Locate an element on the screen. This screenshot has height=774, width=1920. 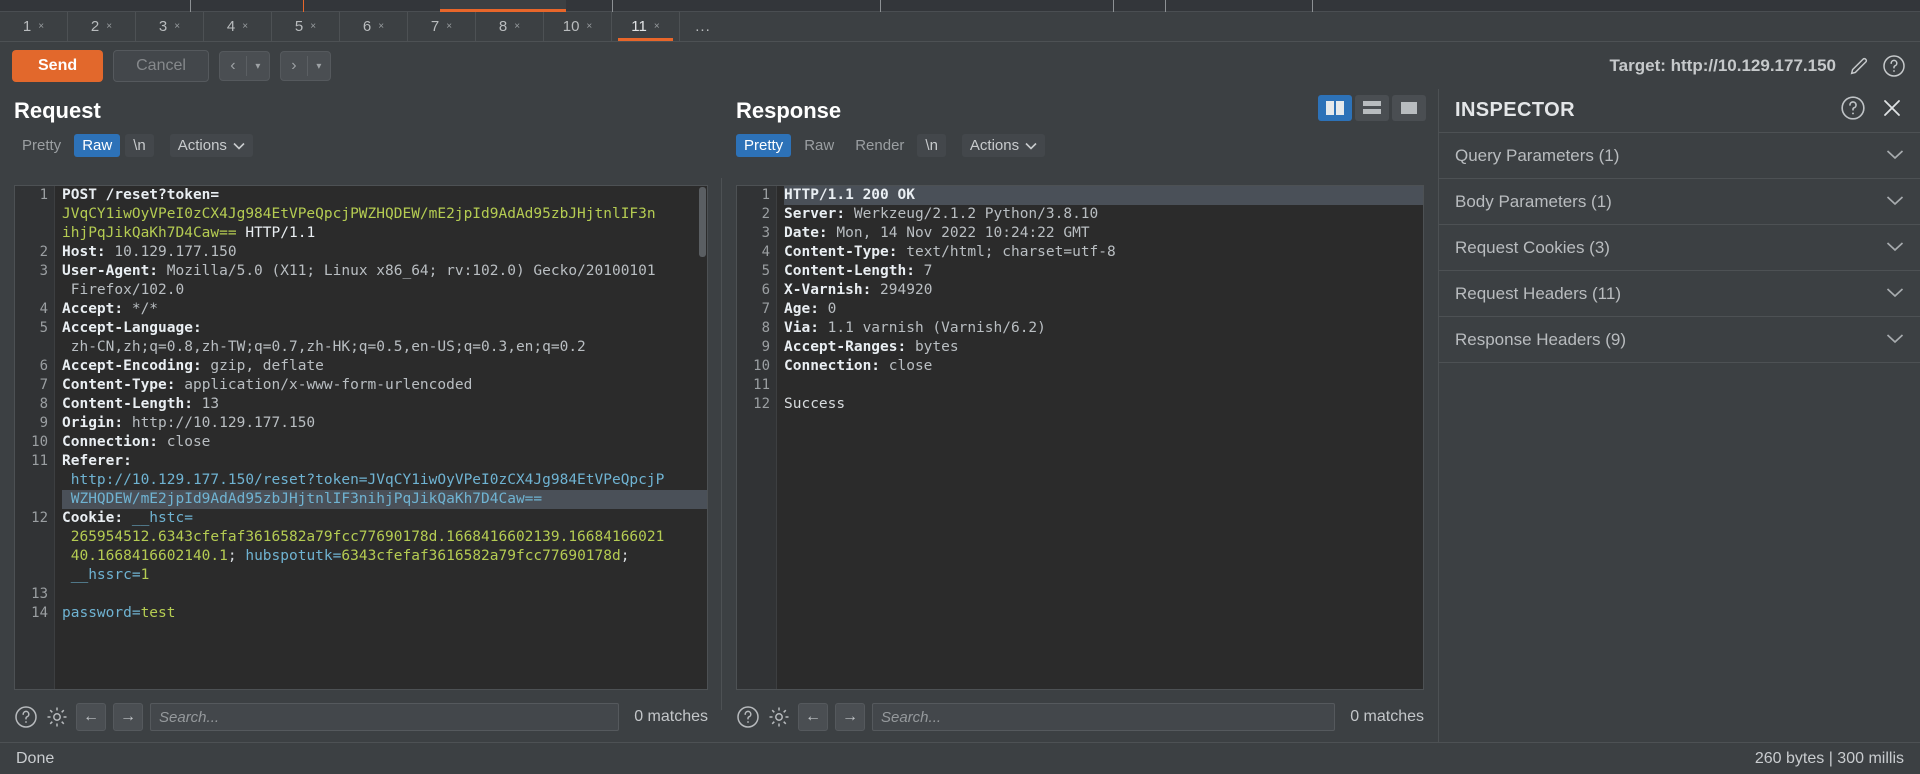
request-search-input is located at coordinates (385, 717).